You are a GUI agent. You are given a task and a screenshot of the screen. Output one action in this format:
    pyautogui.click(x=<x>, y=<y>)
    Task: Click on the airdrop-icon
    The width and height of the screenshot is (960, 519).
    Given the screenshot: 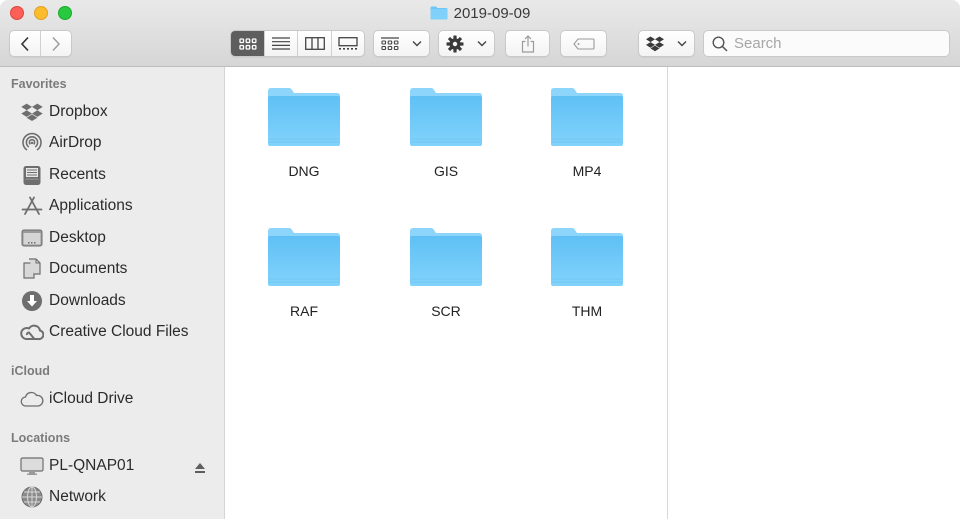 What is the action you would take?
    pyautogui.click(x=32, y=143)
    